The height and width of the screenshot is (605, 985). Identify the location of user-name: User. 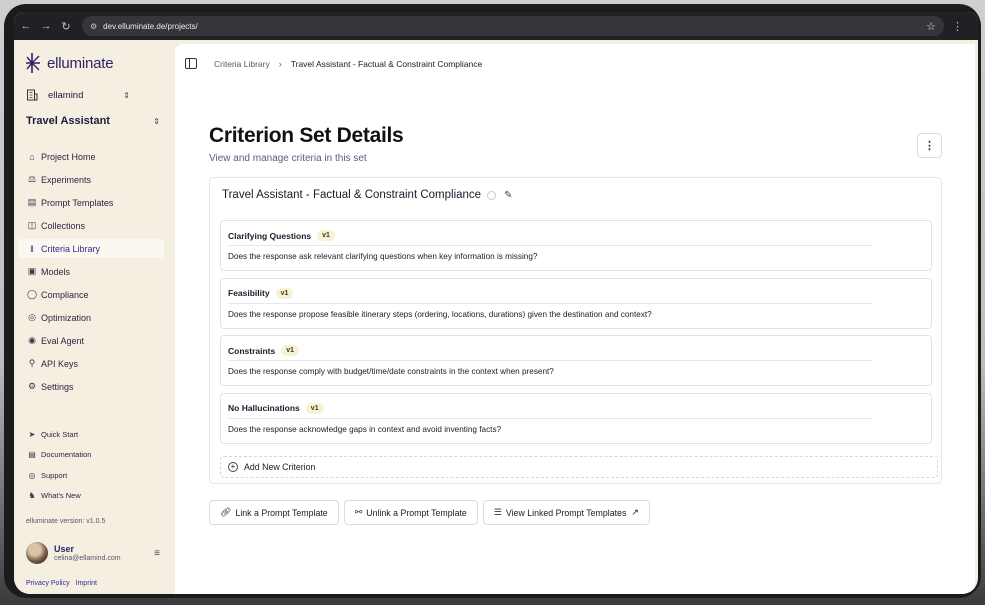
(64, 549).